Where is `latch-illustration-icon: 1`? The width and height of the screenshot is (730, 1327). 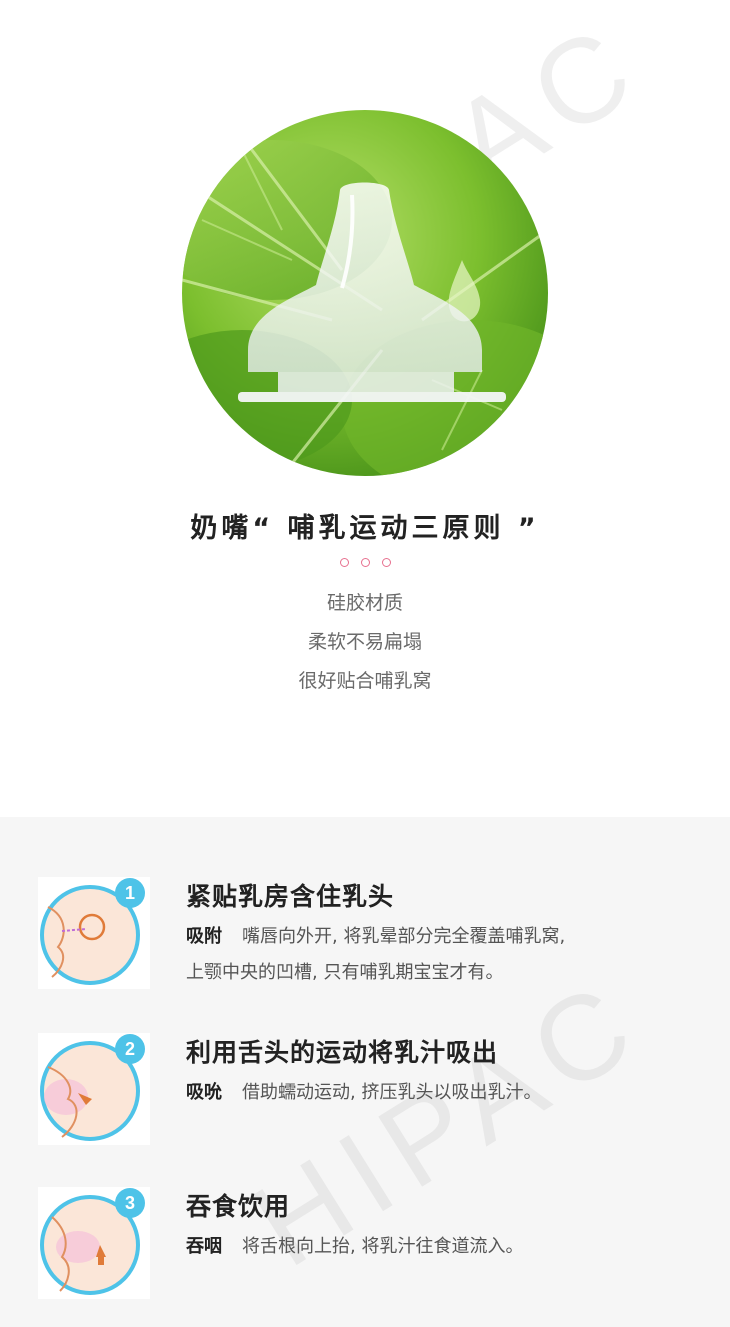 latch-illustration-icon: 1 is located at coordinates (94, 933).